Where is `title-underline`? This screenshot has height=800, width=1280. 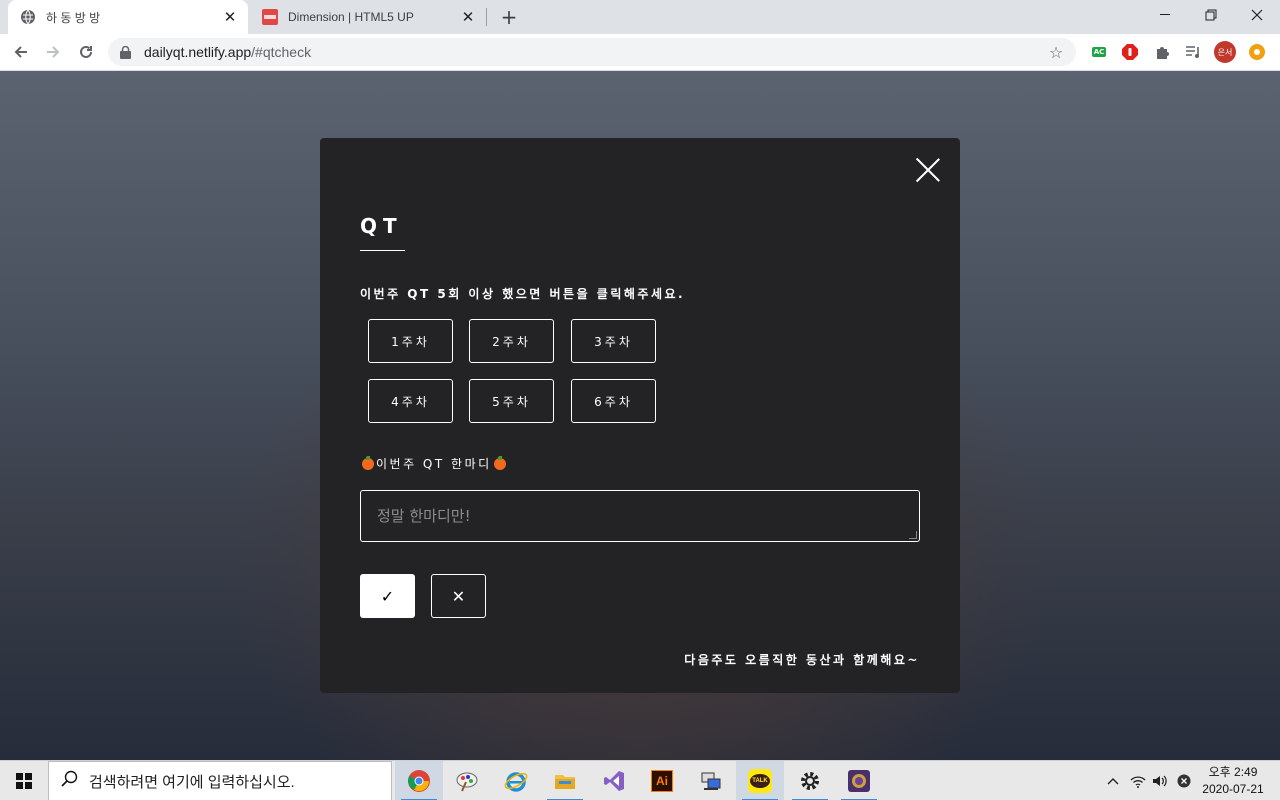
title-underline is located at coordinates (382, 250).